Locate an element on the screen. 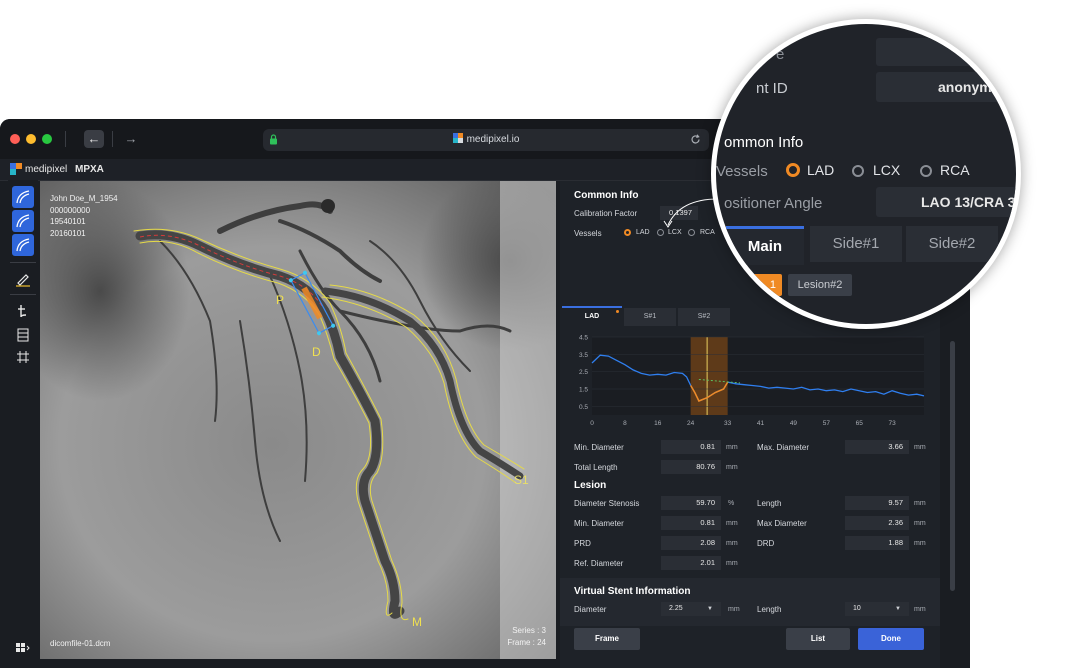 The height and width of the screenshot is (668, 1066). magnified-vessel-lcx: LCX is located at coordinates (887, 170).